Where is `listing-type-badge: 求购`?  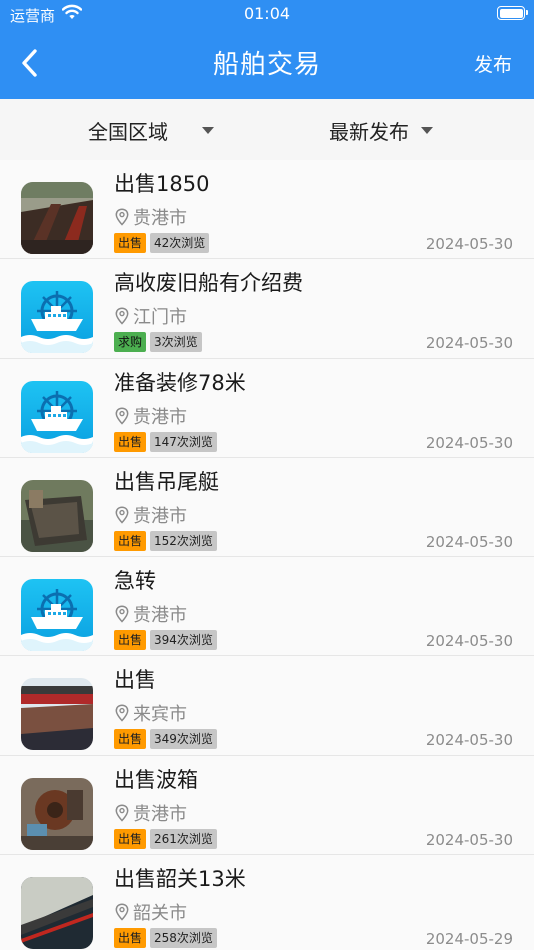
listing-type-badge: 求购 is located at coordinates (130, 342).